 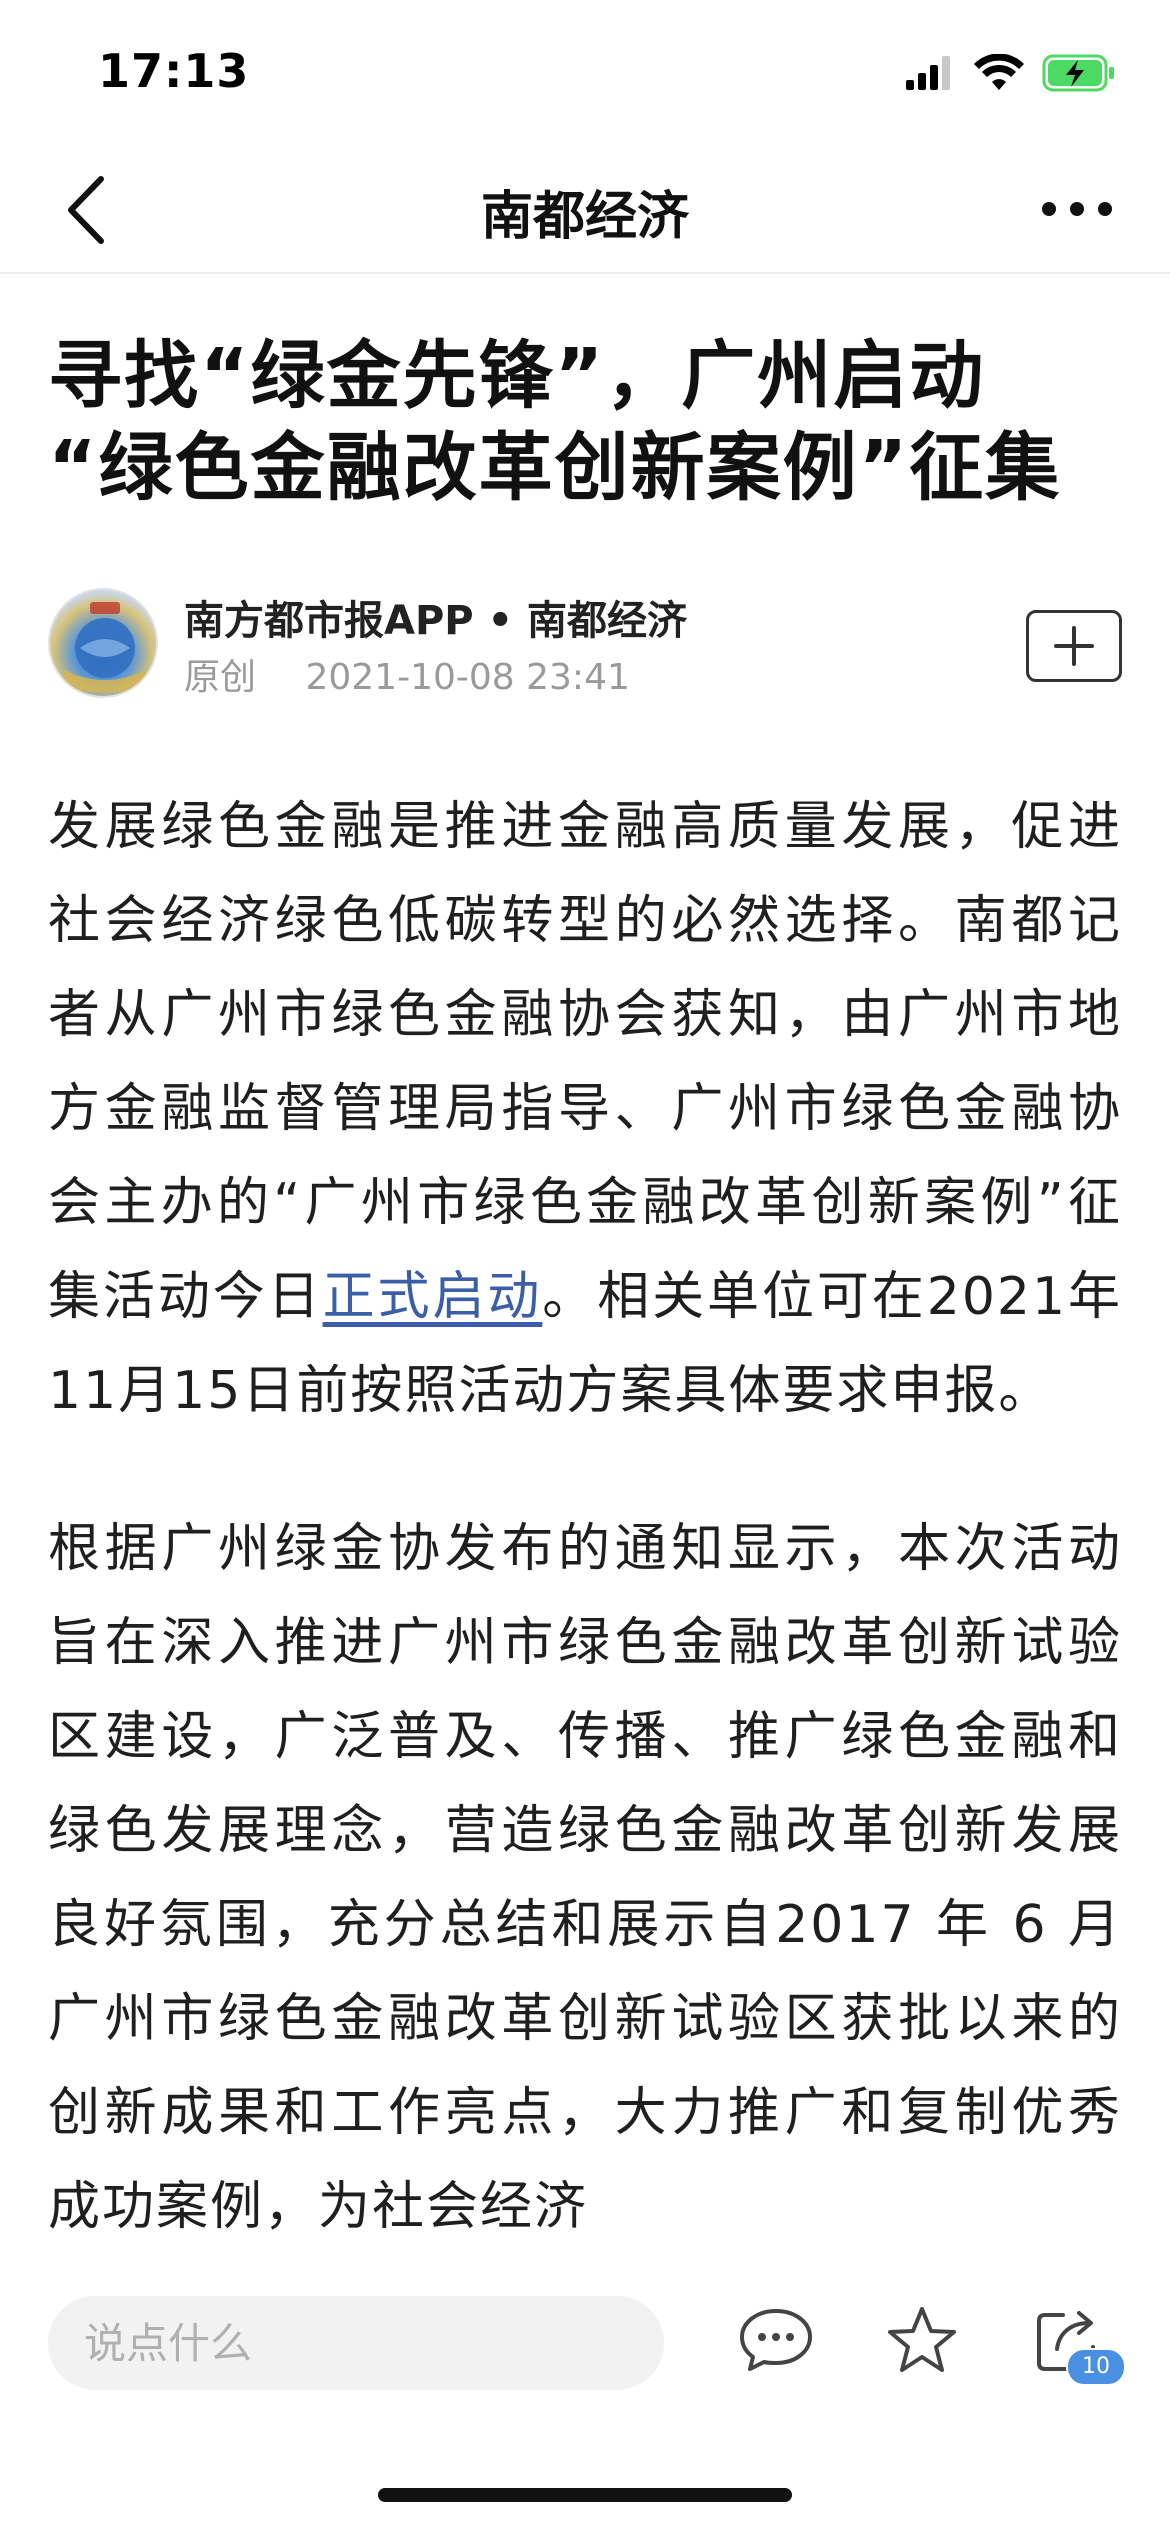 What do you see at coordinates (588, 422) in the screenshot?
I see `article-title: 寻找“绿金先锋”，广州启动 “绿色金融改革创新案例”征集` at bounding box center [588, 422].